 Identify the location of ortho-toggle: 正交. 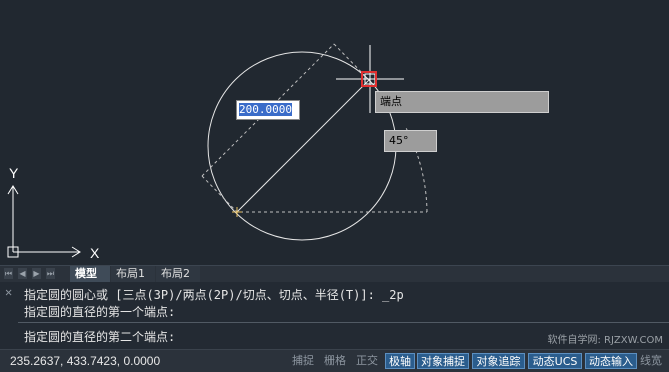
(367, 361).